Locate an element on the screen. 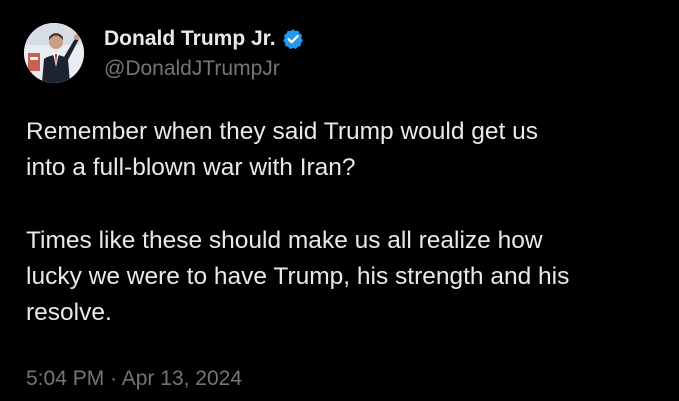  tweet-date: Apr 13, 2024 is located at coordinates (182, 378).